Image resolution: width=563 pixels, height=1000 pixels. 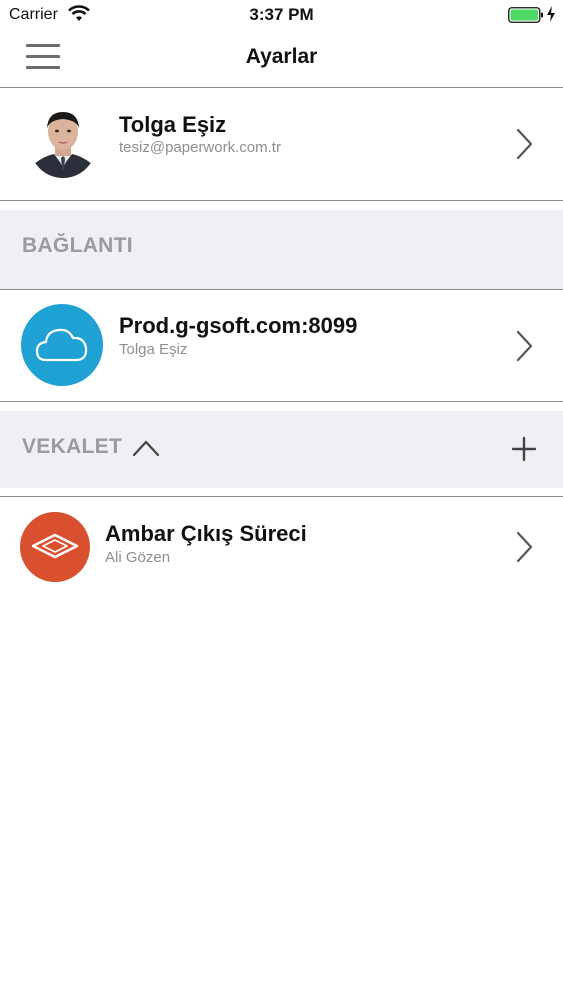 What do you see at coordinates (206, 533) in the screenshot?
I see `proxy-item-title: Ambar Çıkış Süreci` at bounding box center [206, 533].